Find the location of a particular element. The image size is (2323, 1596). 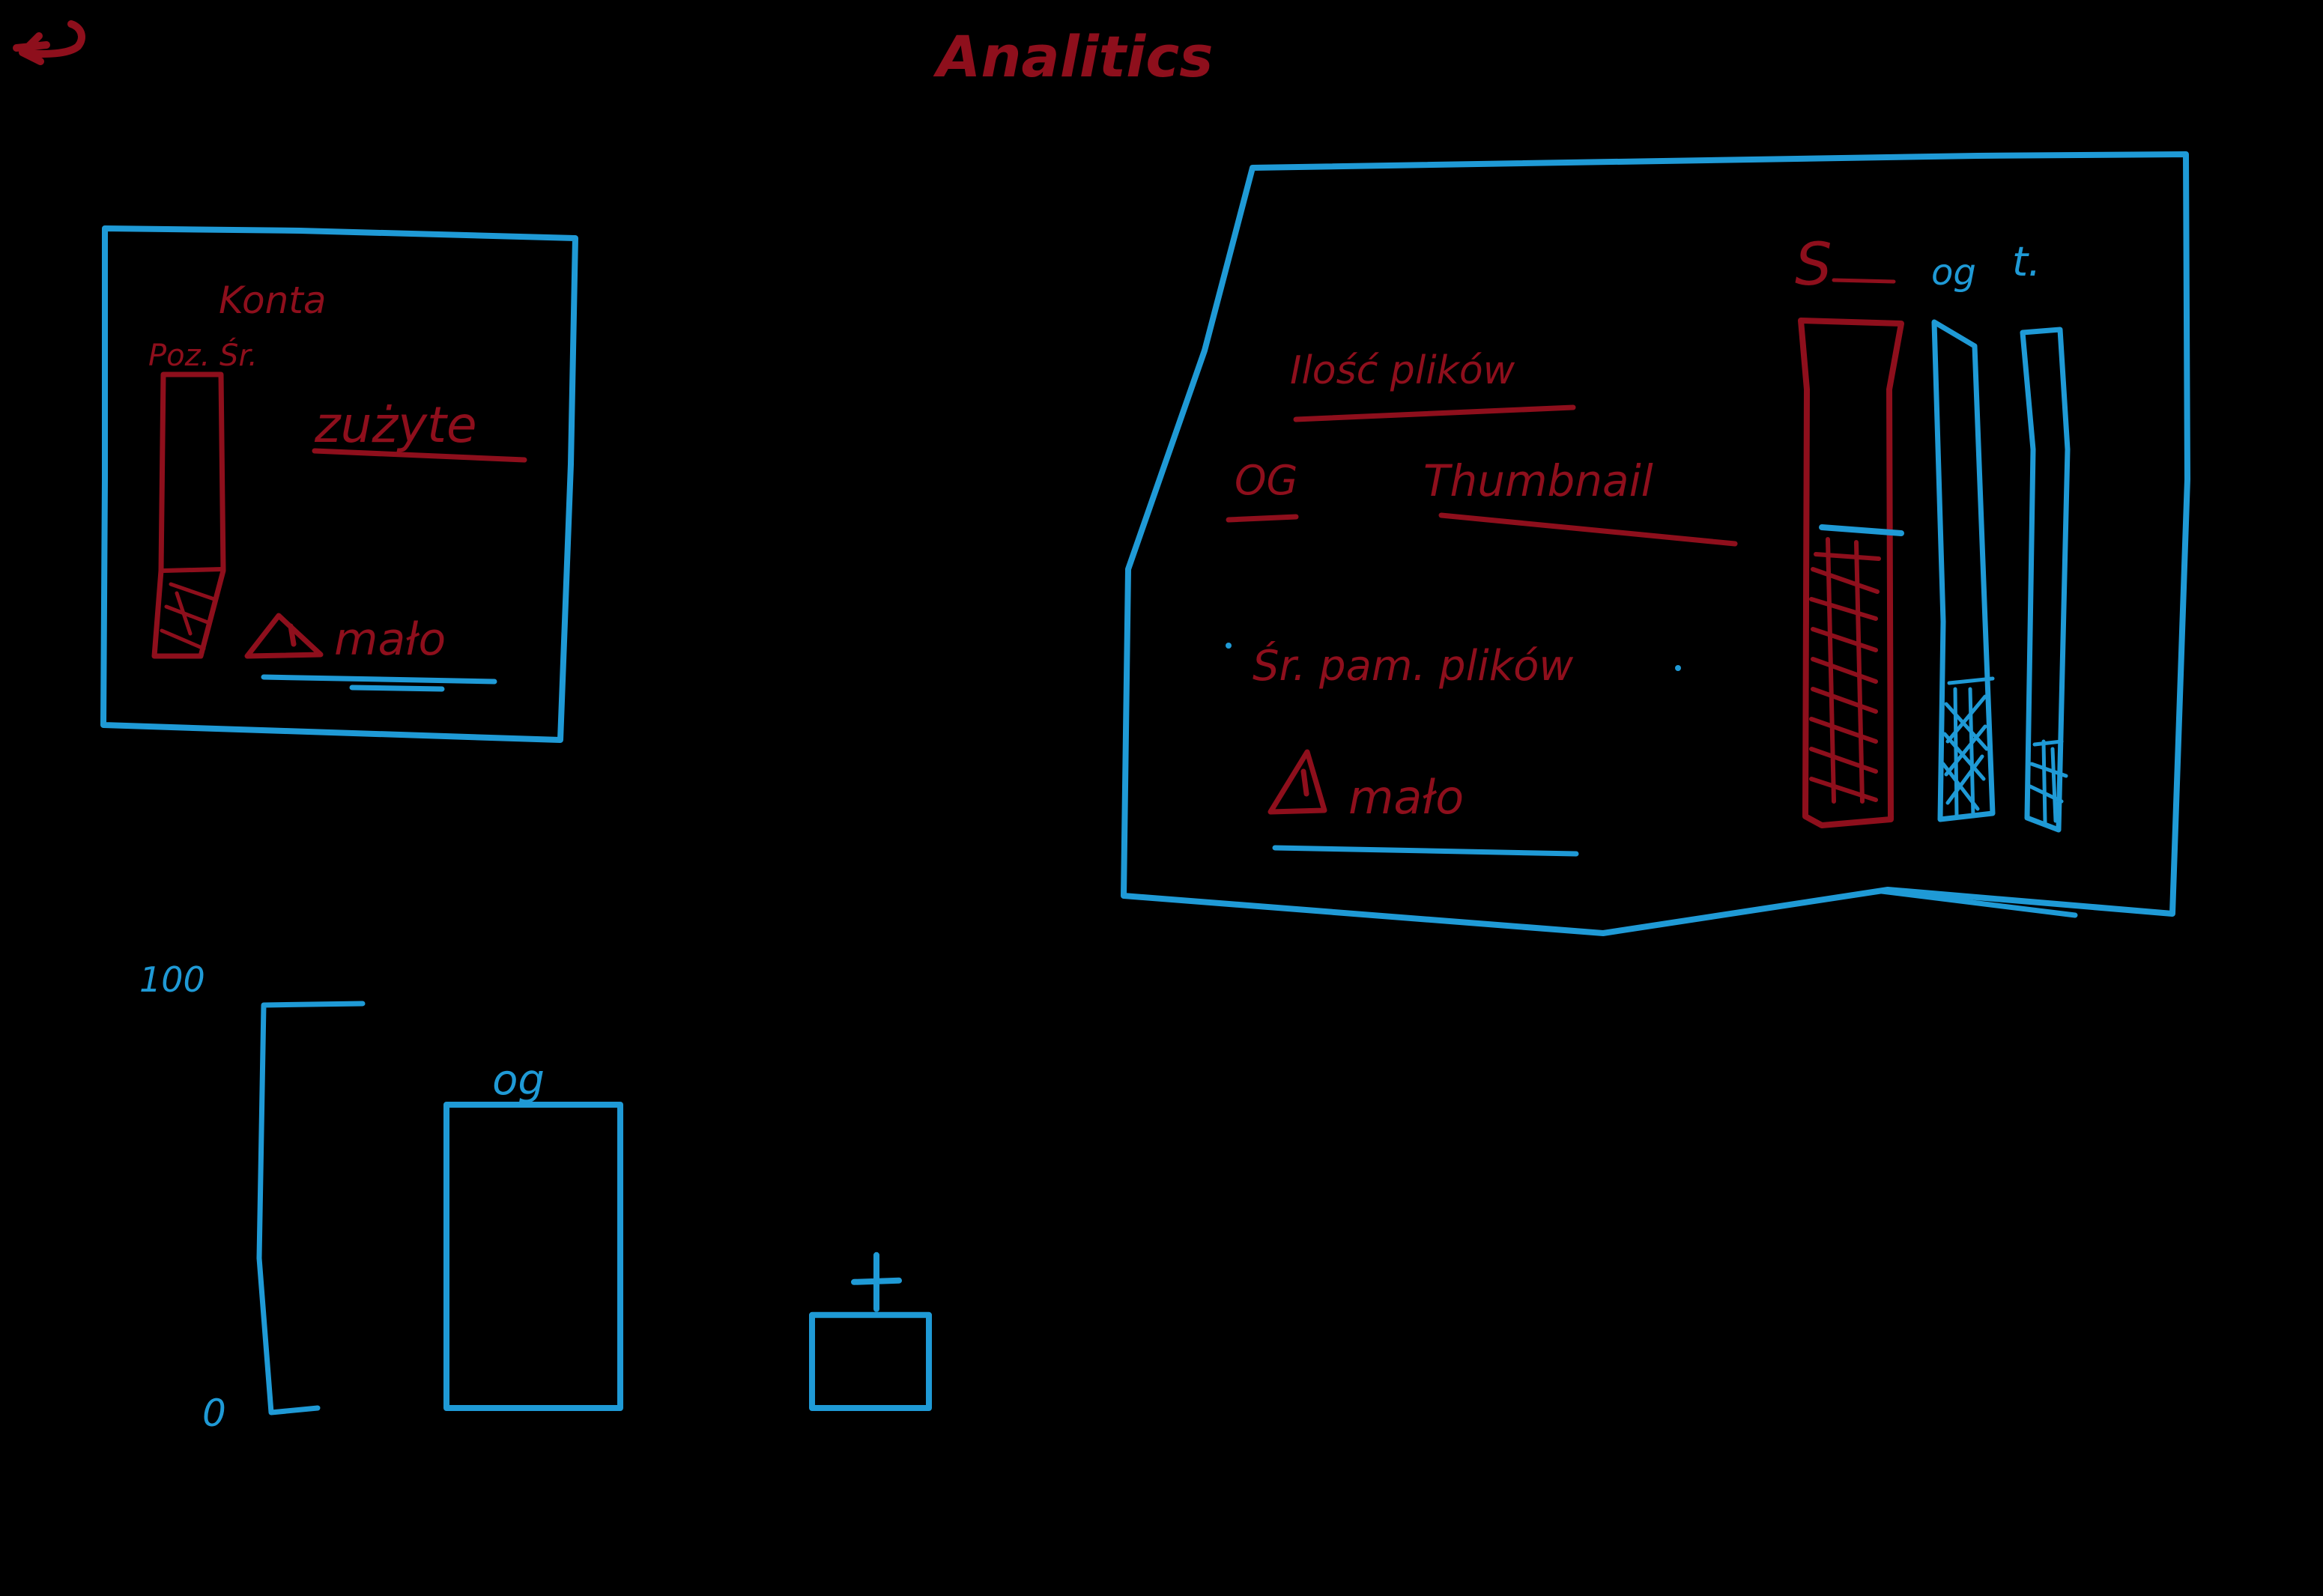

storage-bar-og-label: og is located at coordinates (1953, 273).